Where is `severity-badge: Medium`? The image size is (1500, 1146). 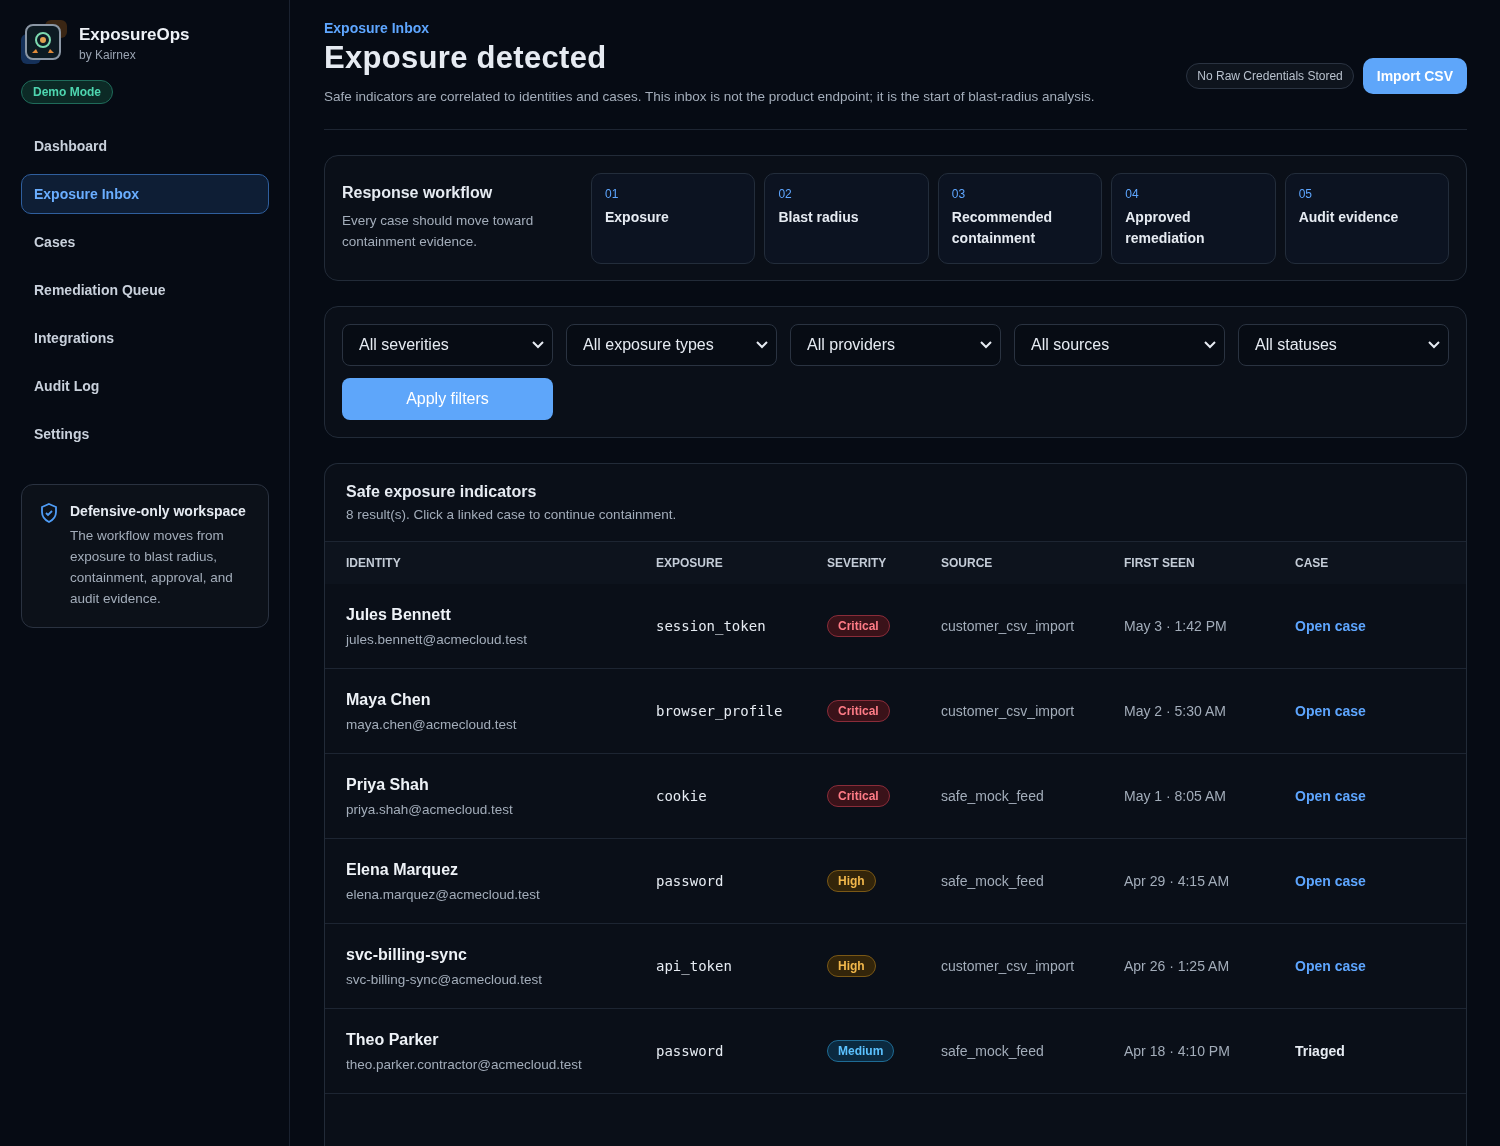 severity-badge: Medium is located at coordinates (861, 1051).